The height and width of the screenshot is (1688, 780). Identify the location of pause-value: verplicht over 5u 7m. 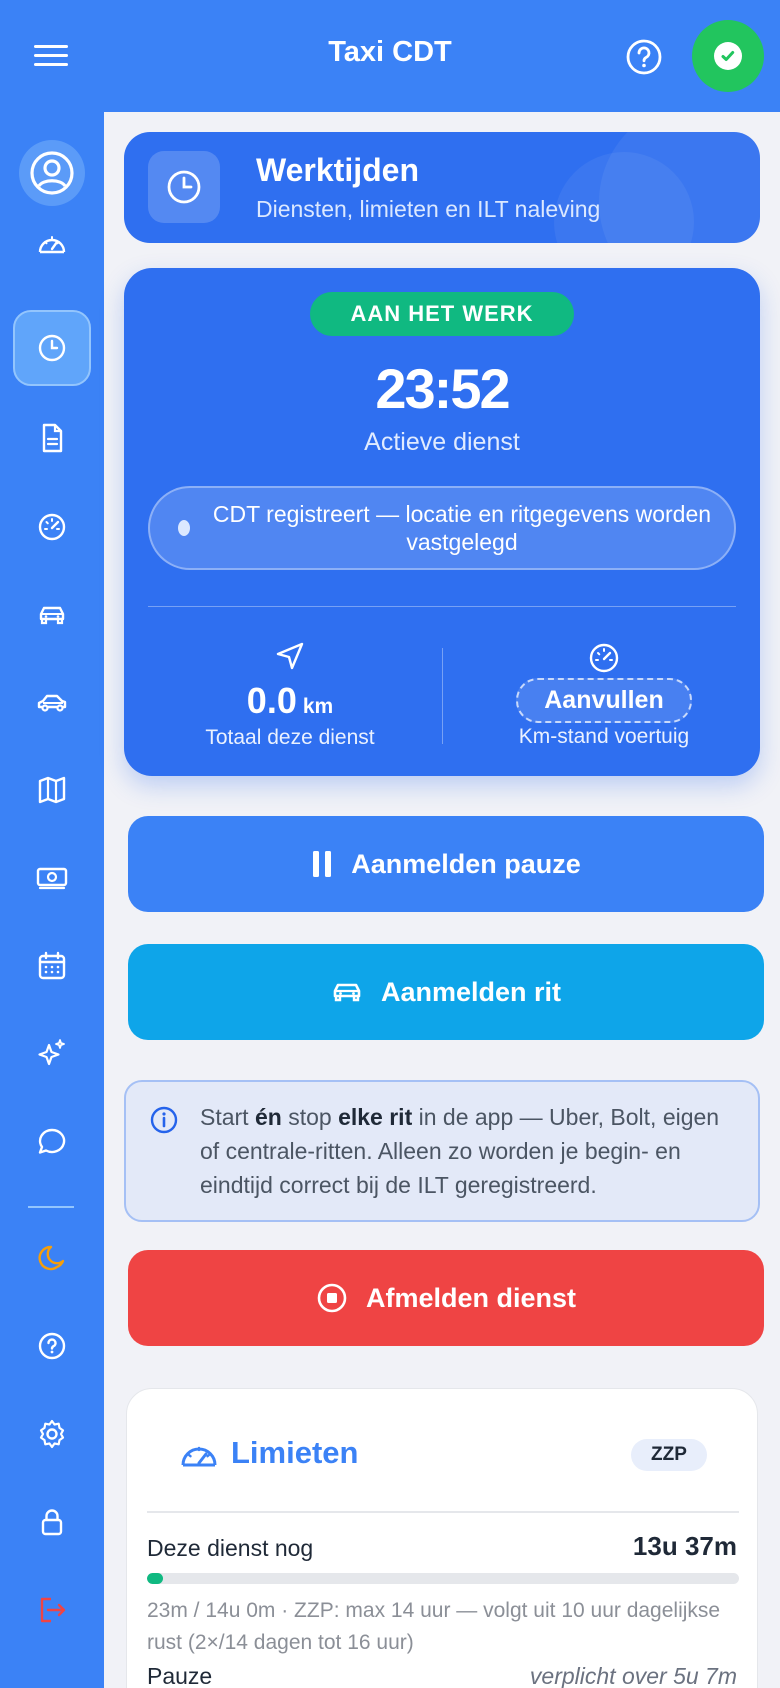
(633, 1675).